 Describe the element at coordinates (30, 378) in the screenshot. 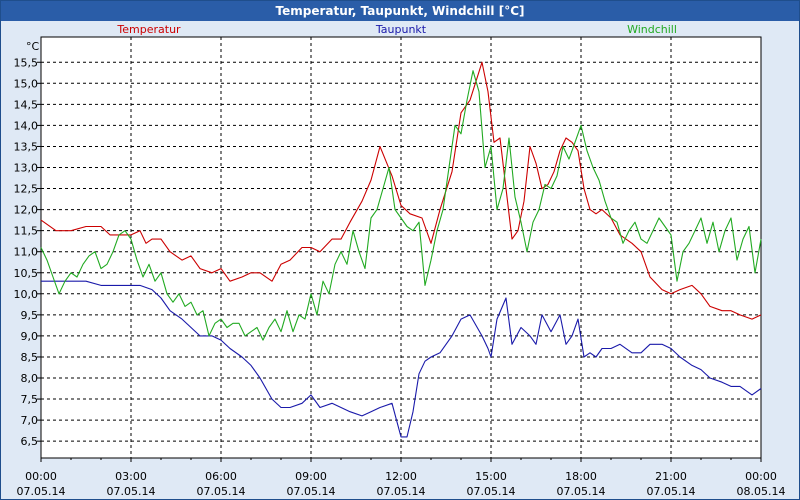

I see `y-tick-label: 8,0` at that location.